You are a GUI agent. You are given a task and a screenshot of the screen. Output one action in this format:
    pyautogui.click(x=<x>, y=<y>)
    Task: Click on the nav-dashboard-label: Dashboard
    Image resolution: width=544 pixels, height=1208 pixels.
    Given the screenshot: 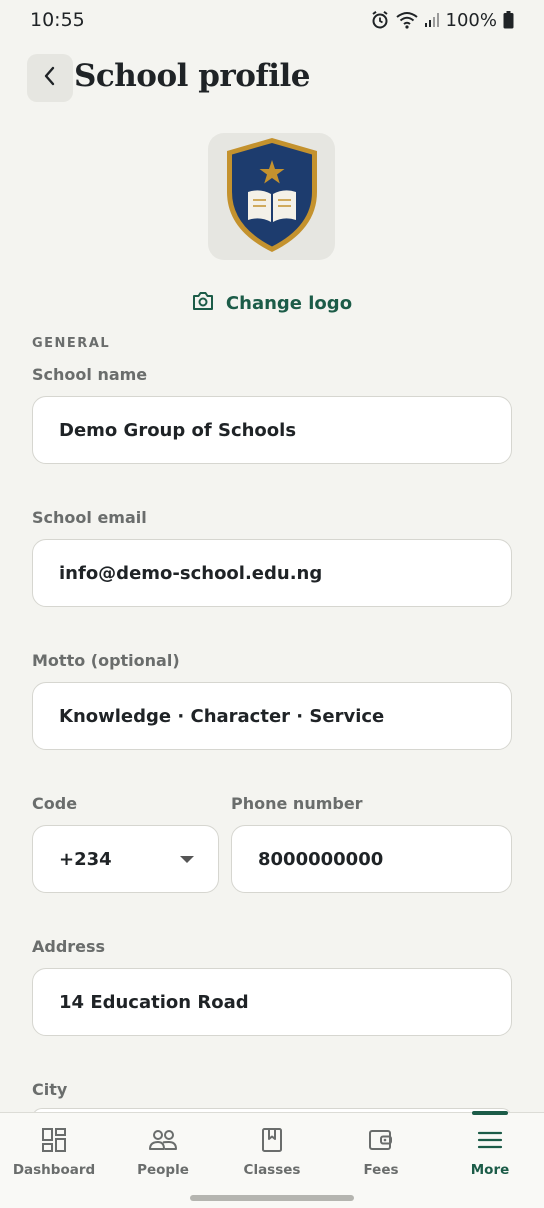 What is the action you would take?
    pyautogui.click(x=54, y=1170)
    